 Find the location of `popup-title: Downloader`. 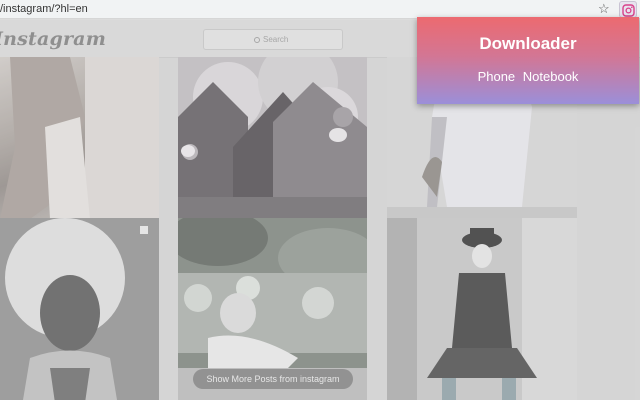

popup-title: Downloader is located at coordinates (528, 43).